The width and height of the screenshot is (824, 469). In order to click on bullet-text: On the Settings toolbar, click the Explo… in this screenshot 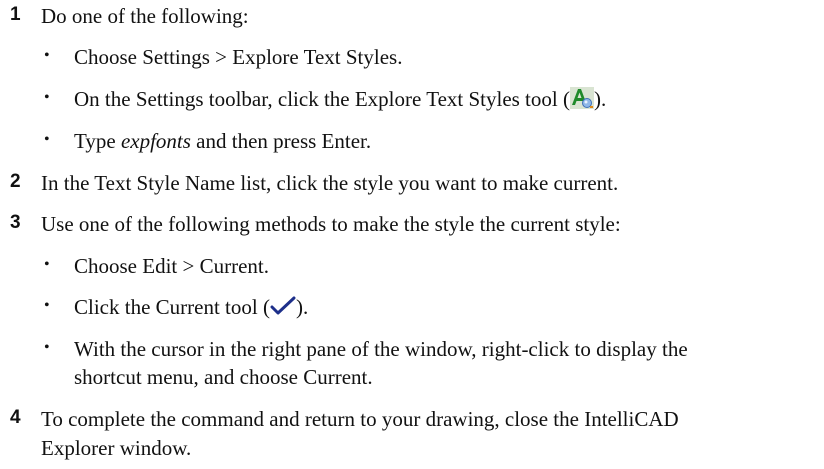, I will do `click(439, 100)`.